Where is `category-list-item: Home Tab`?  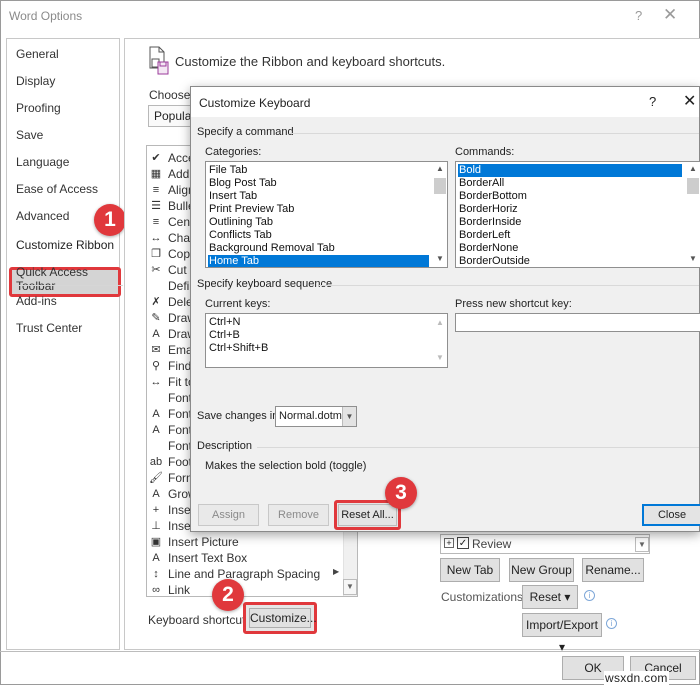 category-list-item: Home Tab is located at coordinates (318, 261).